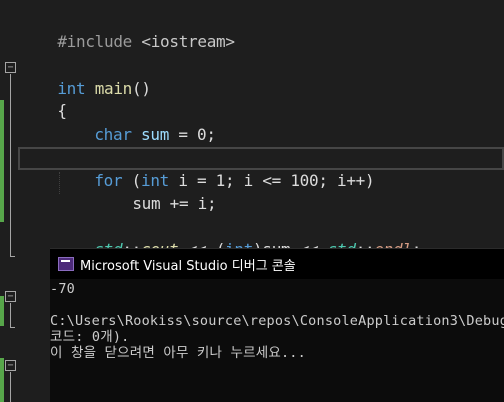 Image resolution: width=504 pixels, height=402 pixels. I want to click on code-line-declaration: char sum = 0;, so click(136, 123).